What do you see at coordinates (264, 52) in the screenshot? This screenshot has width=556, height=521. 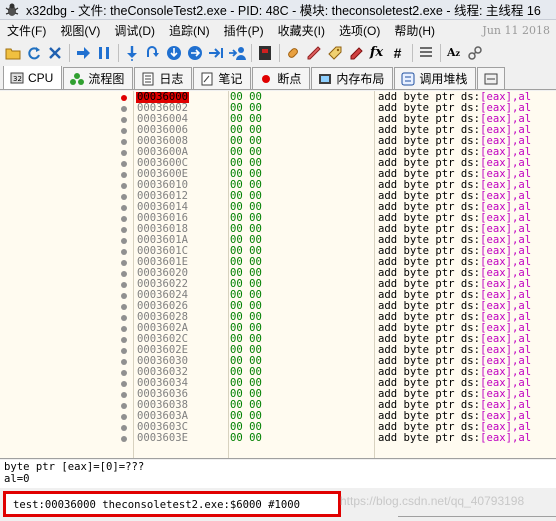 I see `scylla-icon` at bounding box center [264, 52].